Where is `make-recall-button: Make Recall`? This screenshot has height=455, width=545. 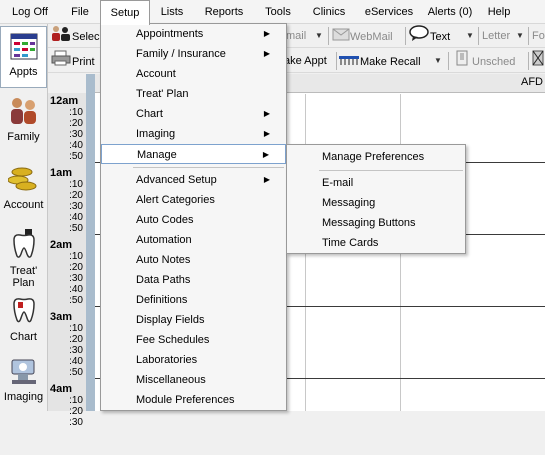
make-recall-button: Make Recall is located at coordinates (392, 61).